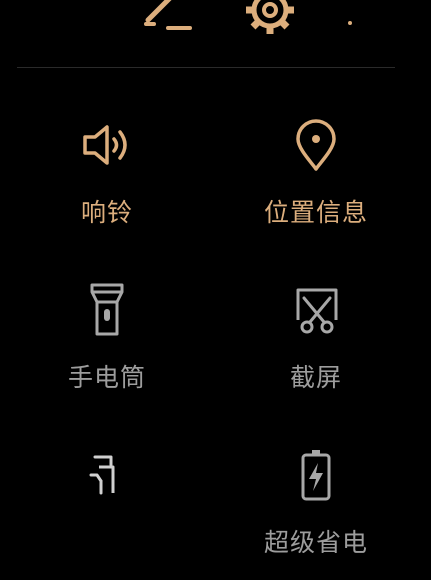 Image resolution: width=431 pixels, height=580 pixels. I want to click on auto-rotate-icon, so click(107, 475).